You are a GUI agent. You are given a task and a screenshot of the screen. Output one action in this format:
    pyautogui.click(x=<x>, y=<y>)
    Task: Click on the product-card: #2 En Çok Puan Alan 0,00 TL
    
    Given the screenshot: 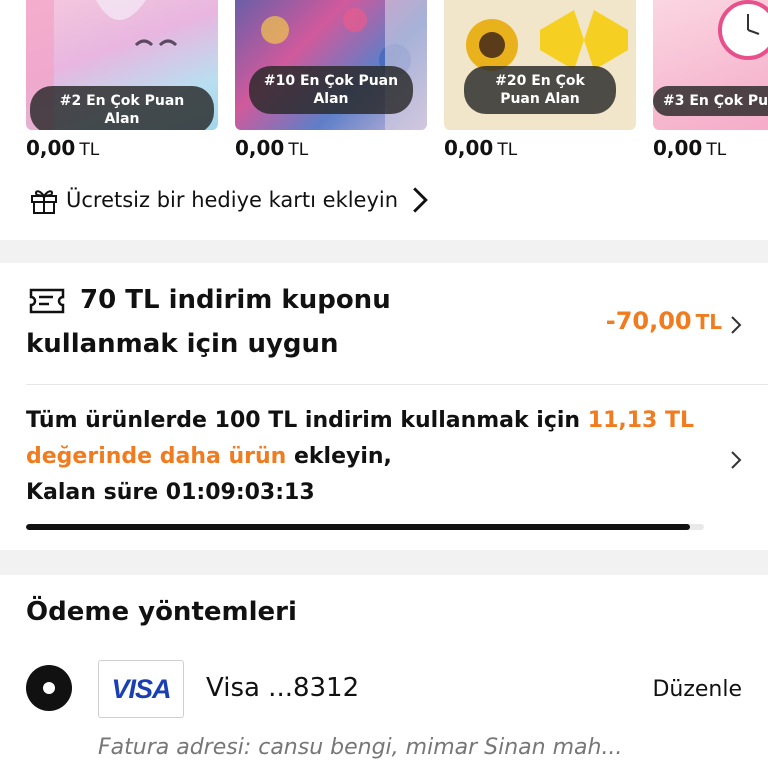 What is the action you would take?
    pyautogui.click(x=122, y=82)
    